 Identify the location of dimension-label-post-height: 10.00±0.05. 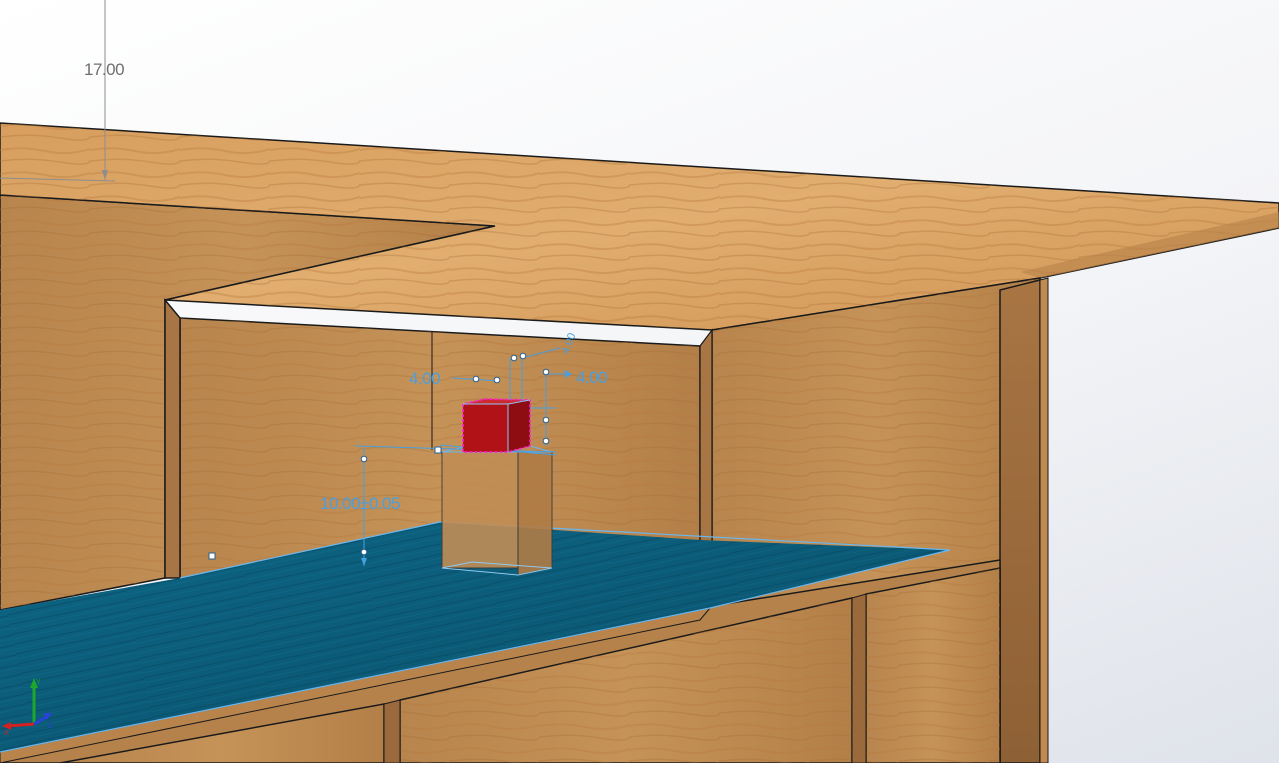
(360, 503).